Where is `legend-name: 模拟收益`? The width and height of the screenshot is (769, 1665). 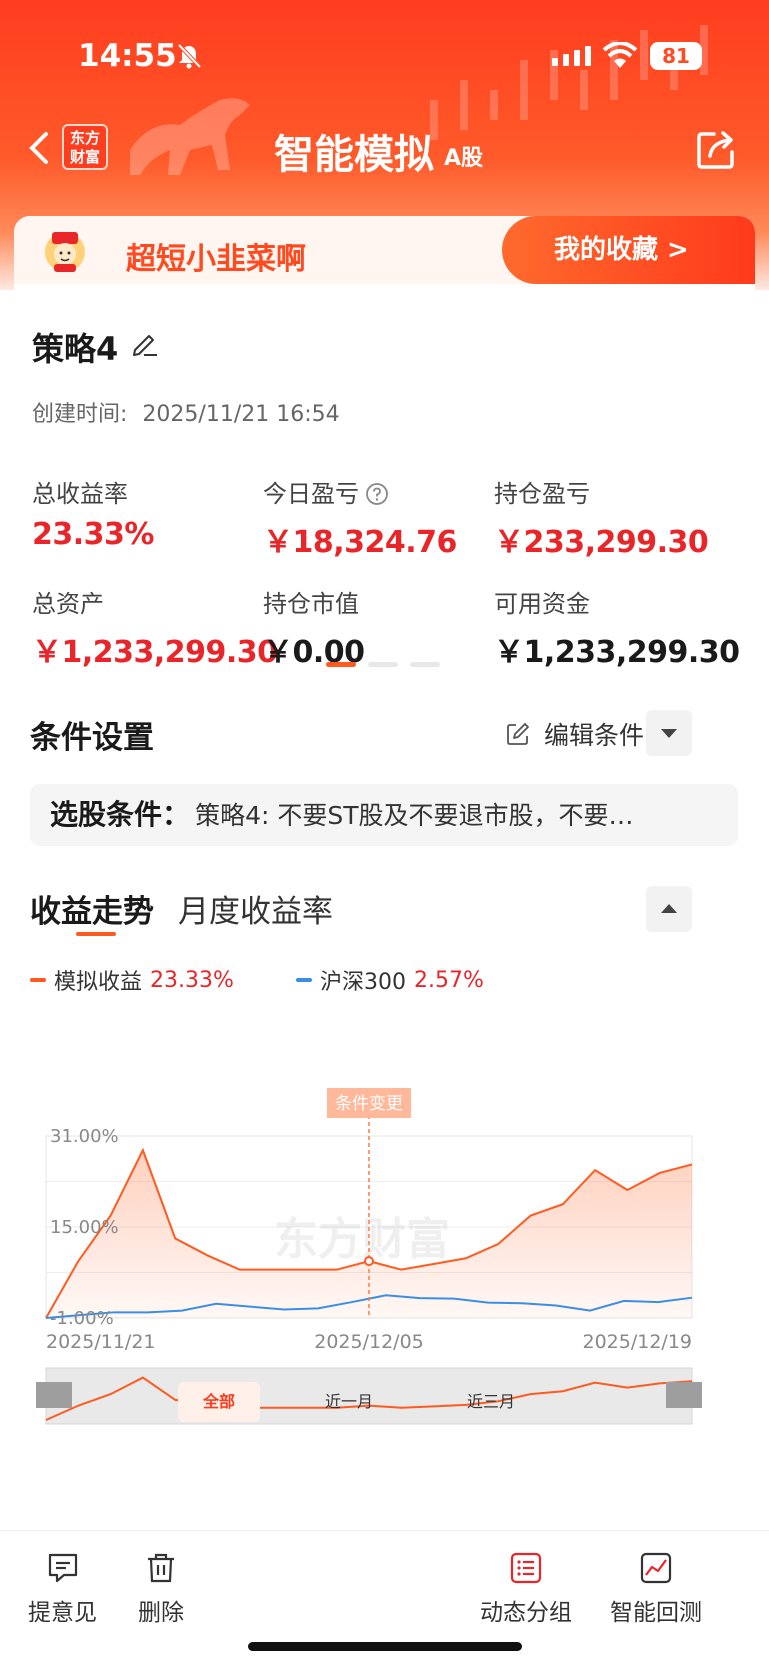
legend-name: 模拟收益 is located at coordinates (98, 982).